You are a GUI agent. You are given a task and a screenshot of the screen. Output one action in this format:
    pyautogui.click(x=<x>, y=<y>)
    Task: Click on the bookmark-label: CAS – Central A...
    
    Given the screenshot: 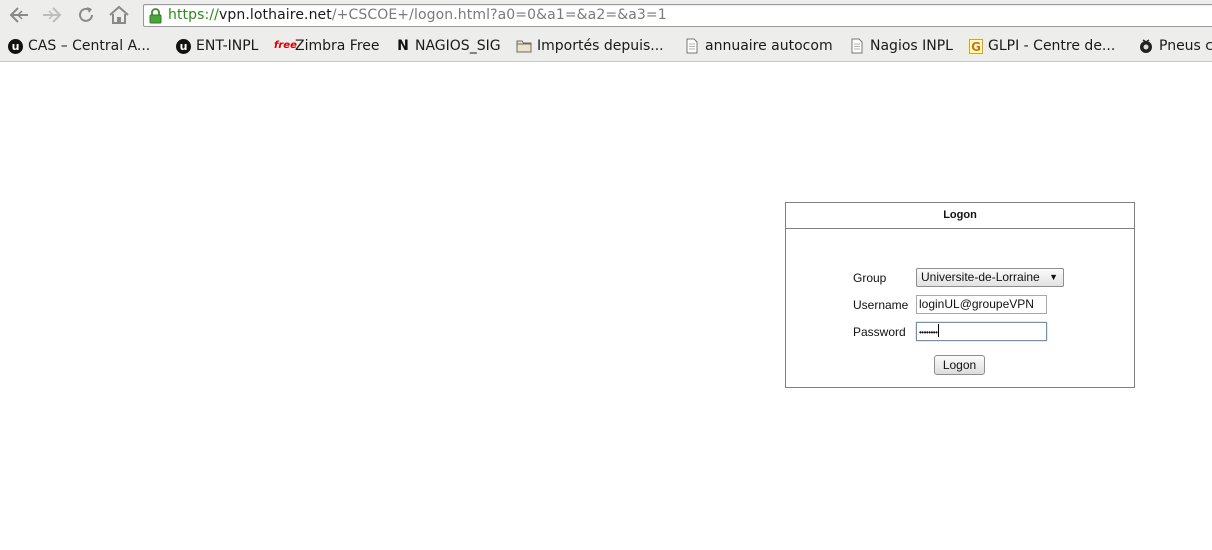 What is the action you would take?
    pyautogui.click(x=89, y=46)
    